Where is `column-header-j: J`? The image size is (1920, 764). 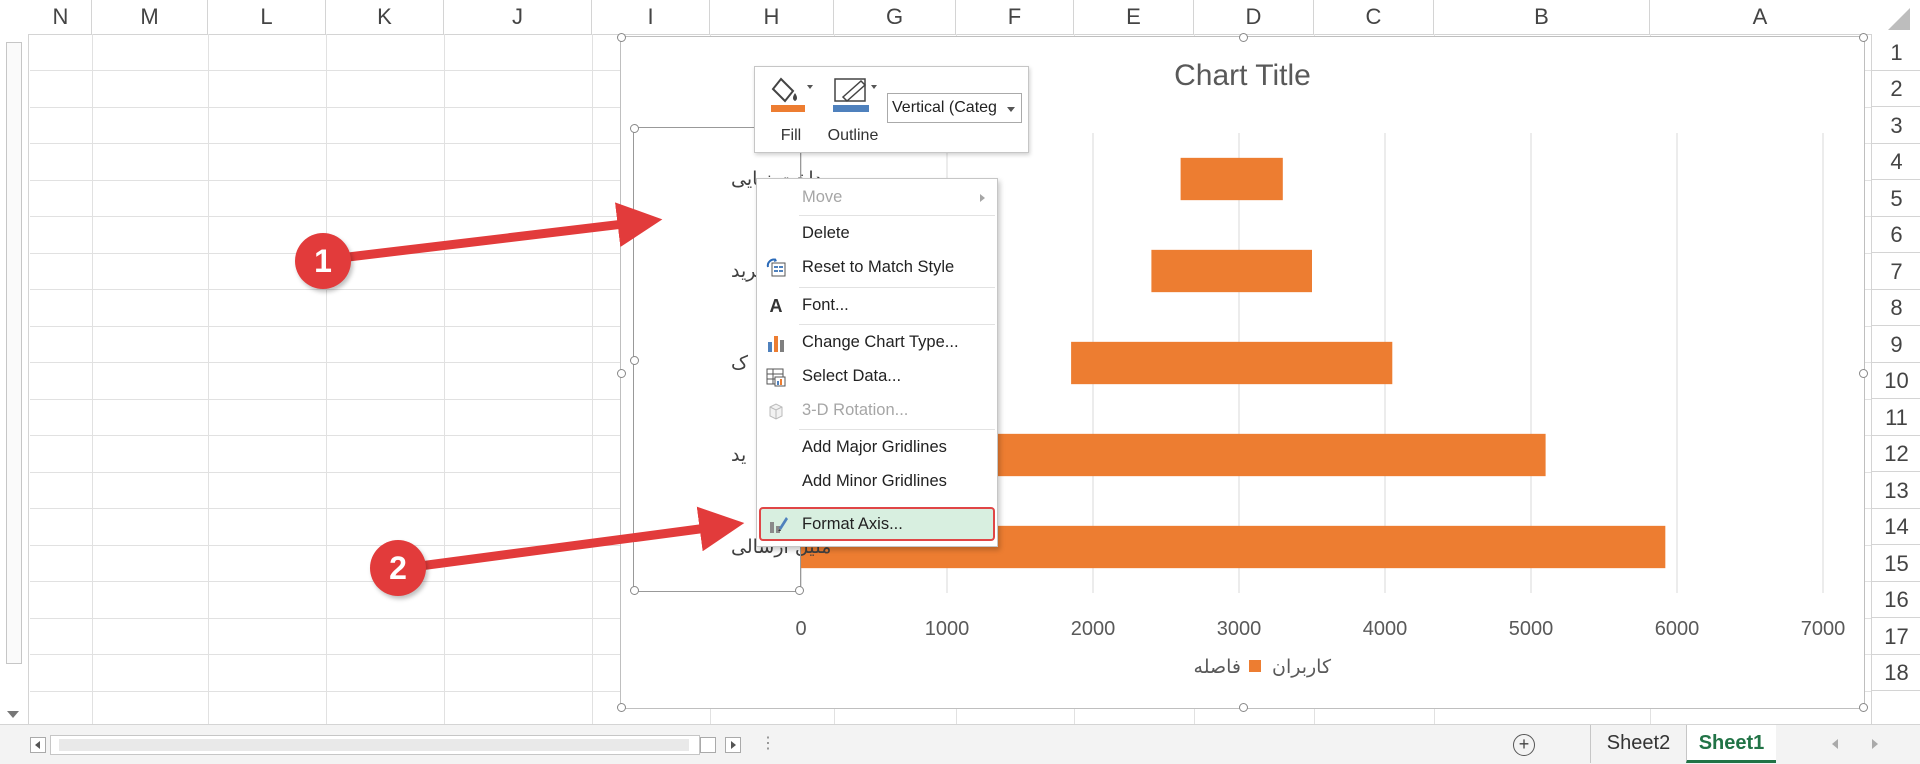 column-header-j: J is located at coordinates (518, 17).